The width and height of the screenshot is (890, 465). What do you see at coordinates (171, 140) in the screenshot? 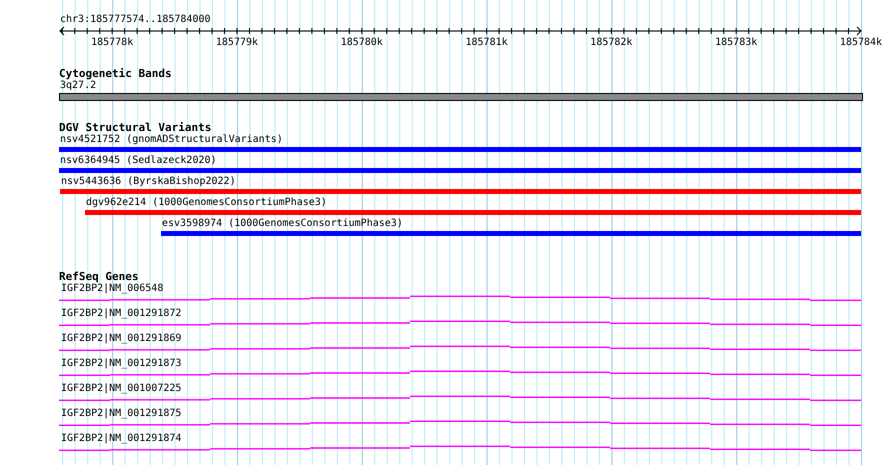
I see `variant-label: nsv4521752 (gnomADStructuralVariants)` at bounding box center [171, 140].